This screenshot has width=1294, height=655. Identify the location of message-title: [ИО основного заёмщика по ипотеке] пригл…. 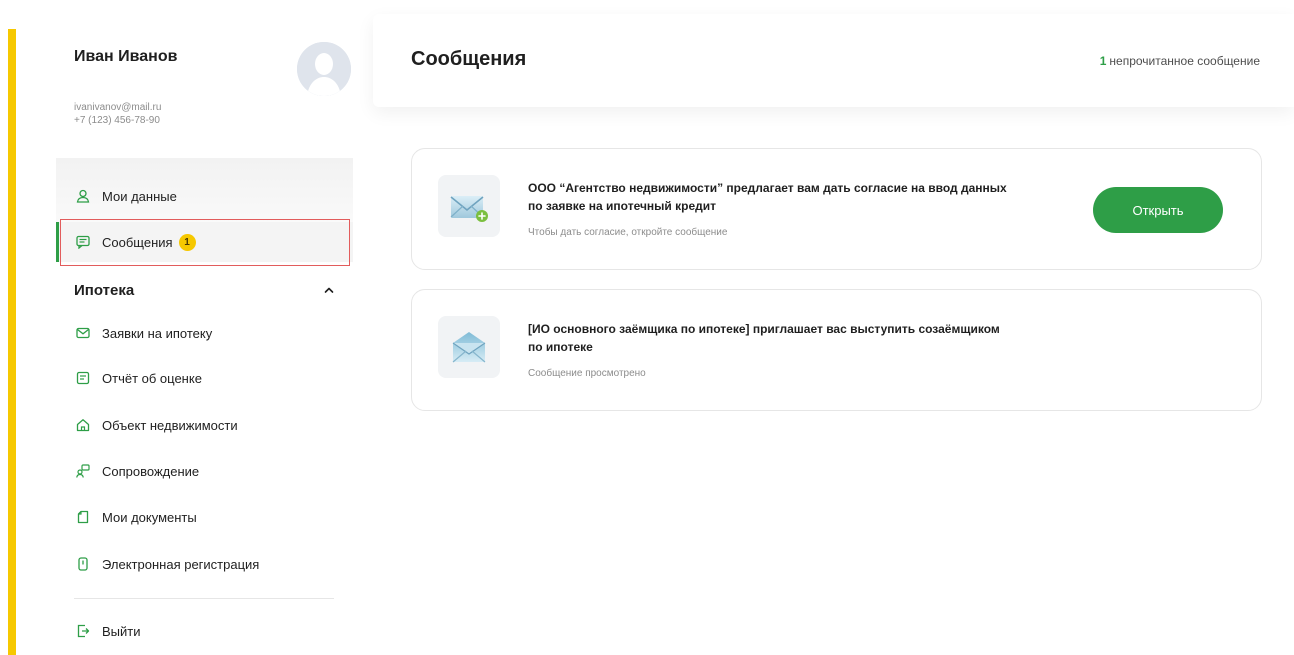
(764, 338).